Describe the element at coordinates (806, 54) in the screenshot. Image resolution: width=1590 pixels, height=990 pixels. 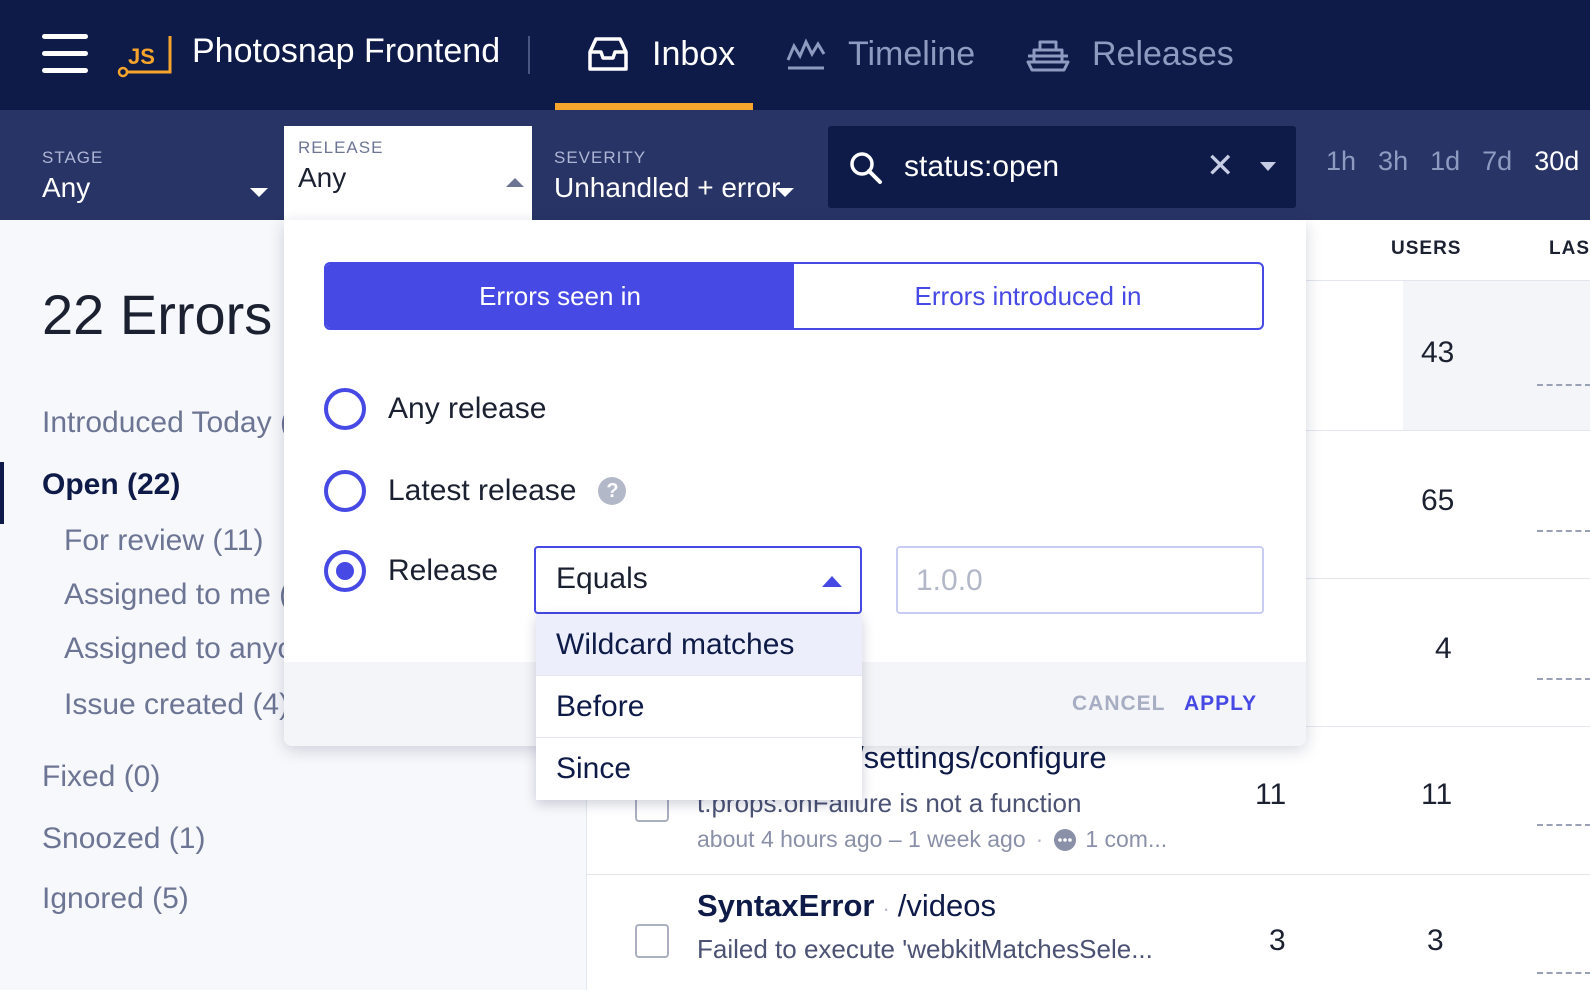
I see `timeline-chart-icon` at that location.